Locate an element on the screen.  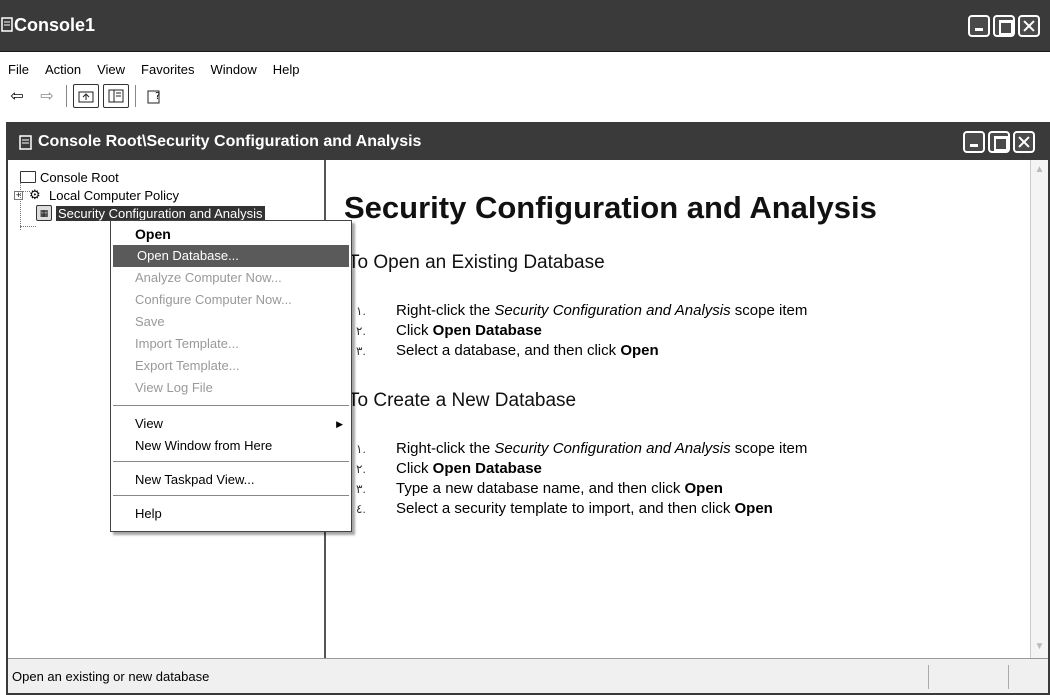
tree-item-local-computer-policy: + ⚙ Local Computer Policy is located at coordinates (96, 195).